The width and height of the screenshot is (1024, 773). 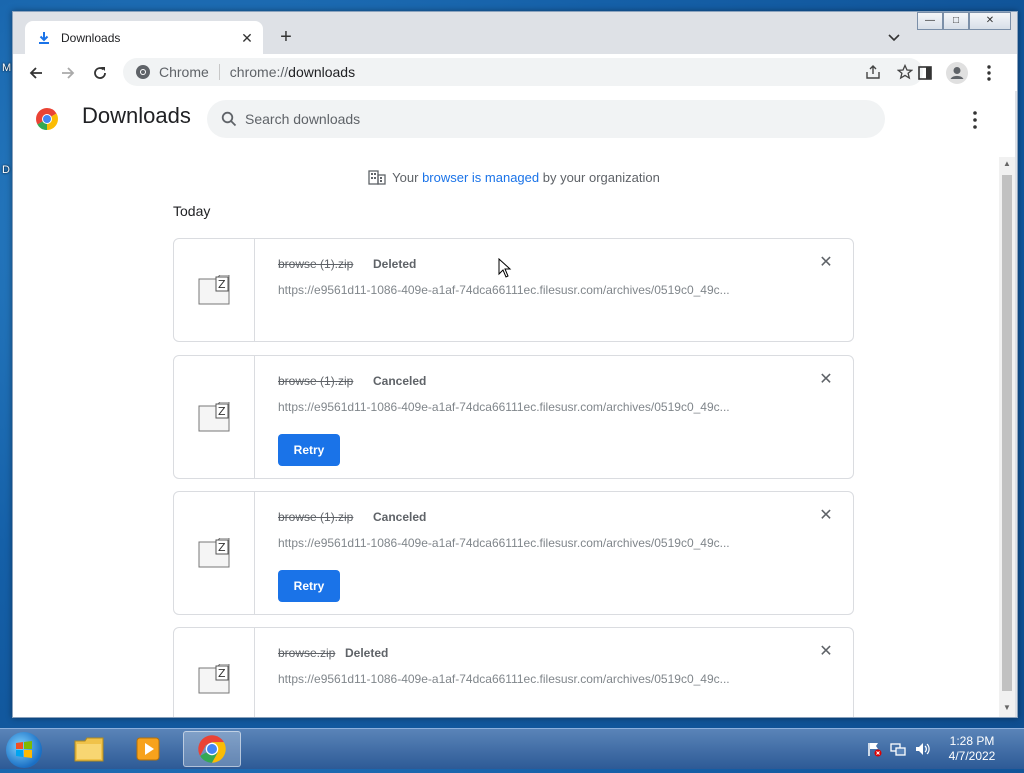 I want to click on search-bar, so click(x=546, y=119).